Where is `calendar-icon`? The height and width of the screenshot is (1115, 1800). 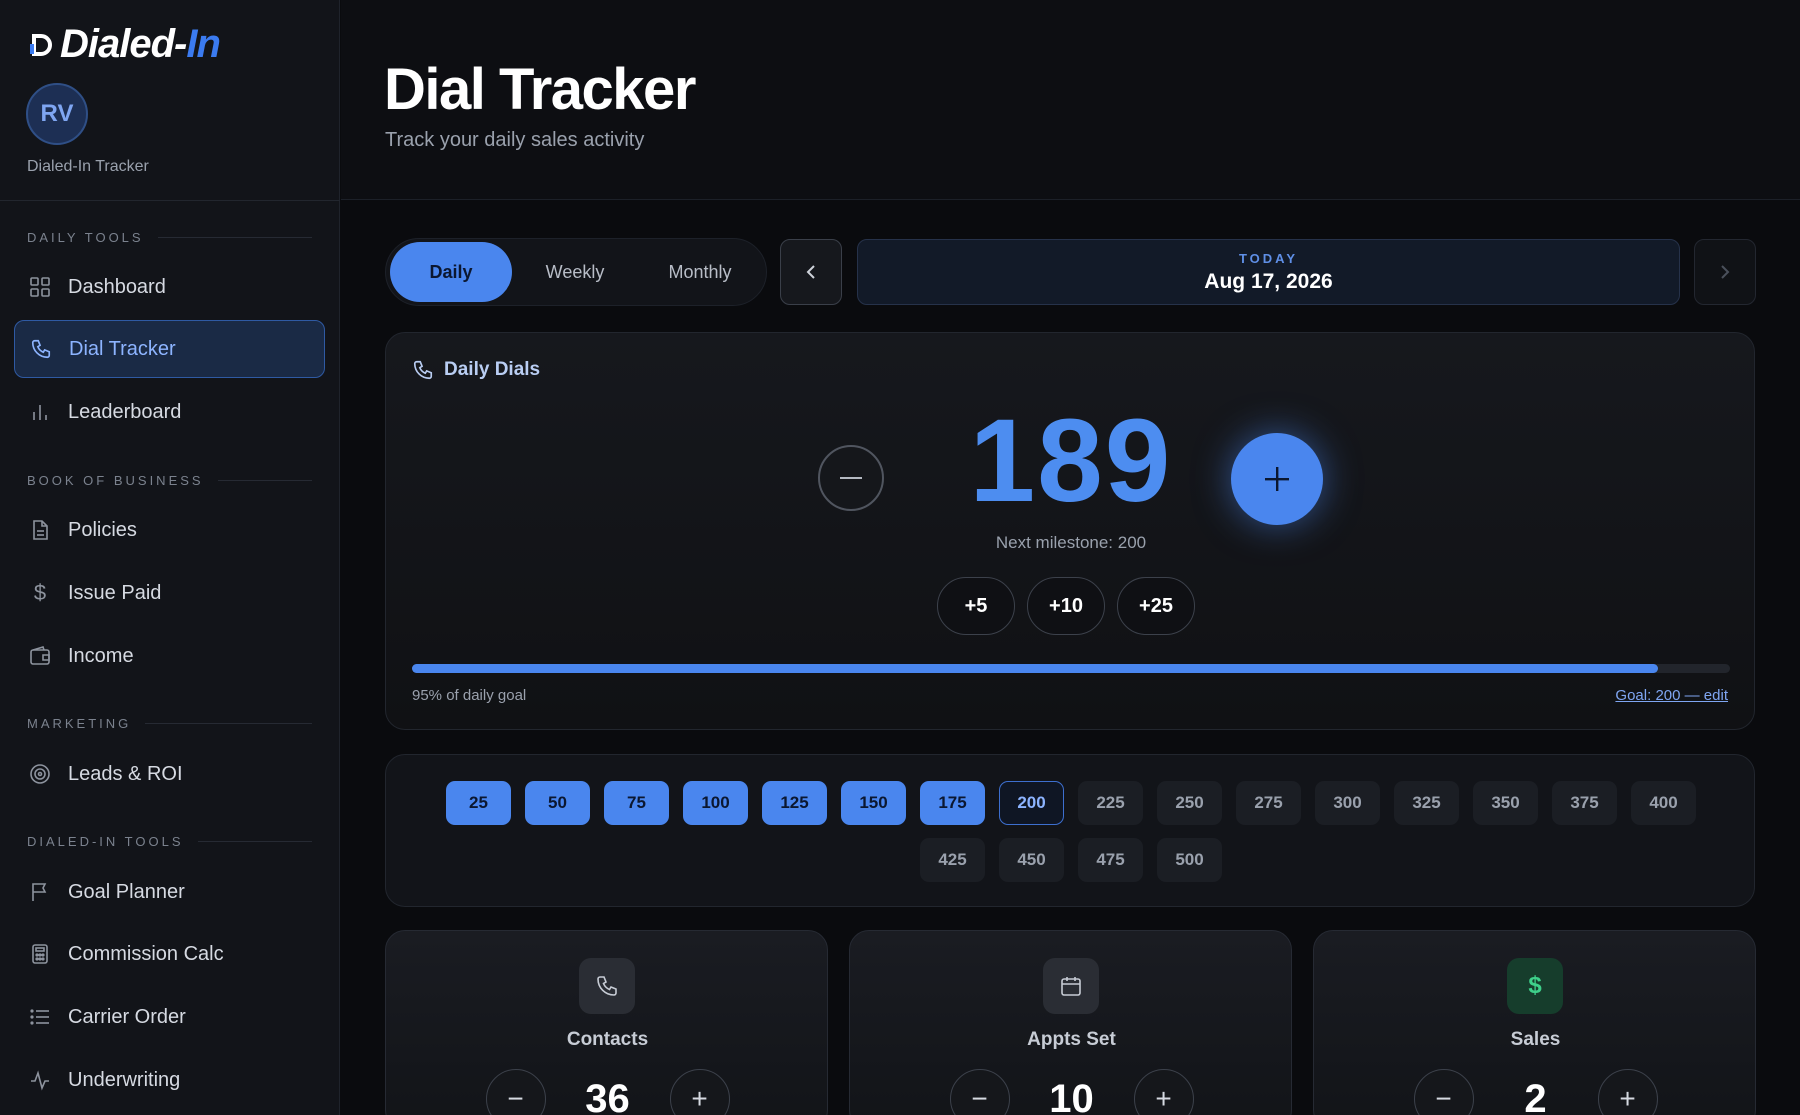
calendar-icon is located at coordinates (1071, 986).